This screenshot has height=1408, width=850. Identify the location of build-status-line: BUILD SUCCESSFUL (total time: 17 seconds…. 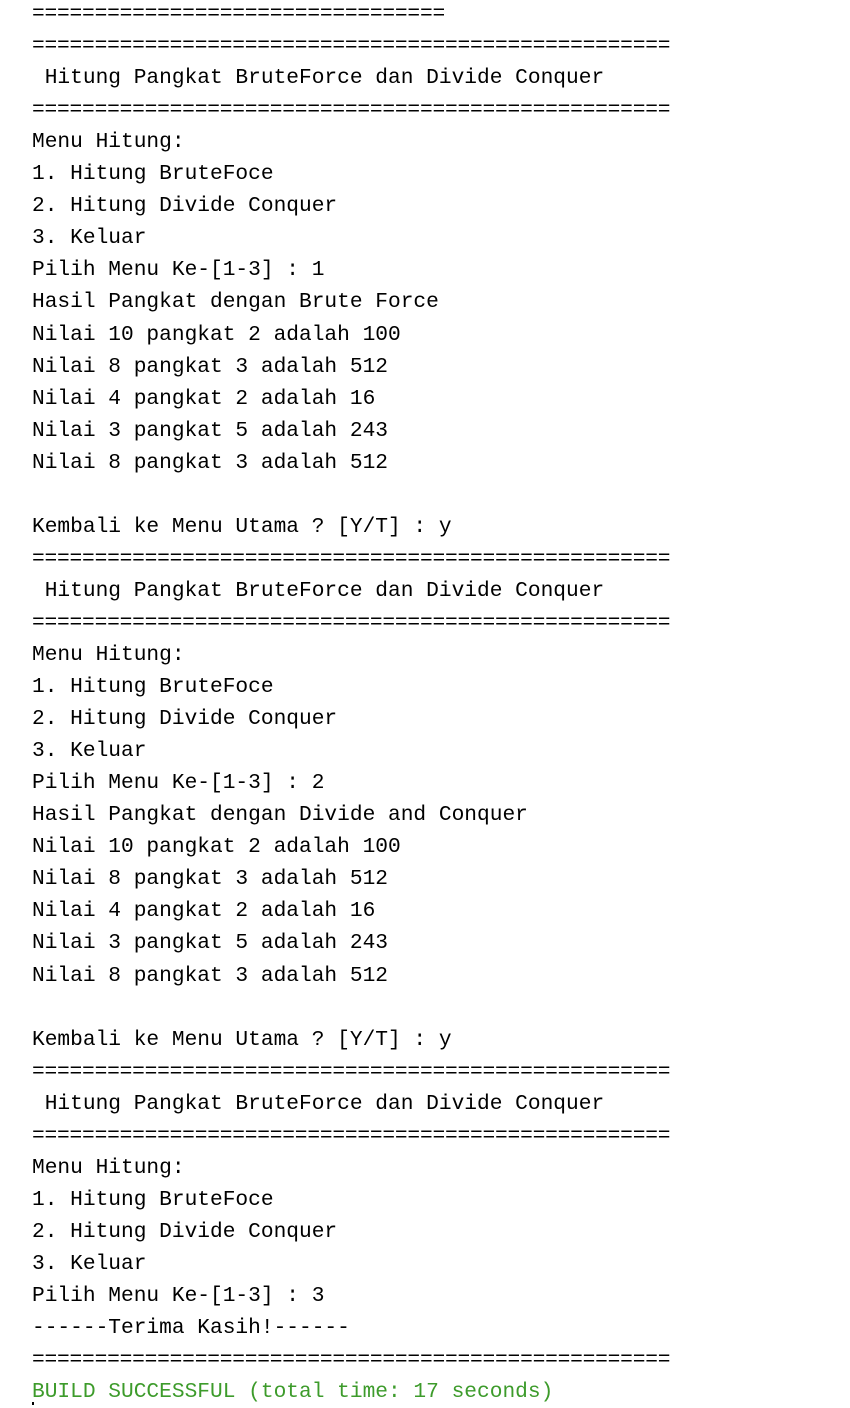
(293, 1392).